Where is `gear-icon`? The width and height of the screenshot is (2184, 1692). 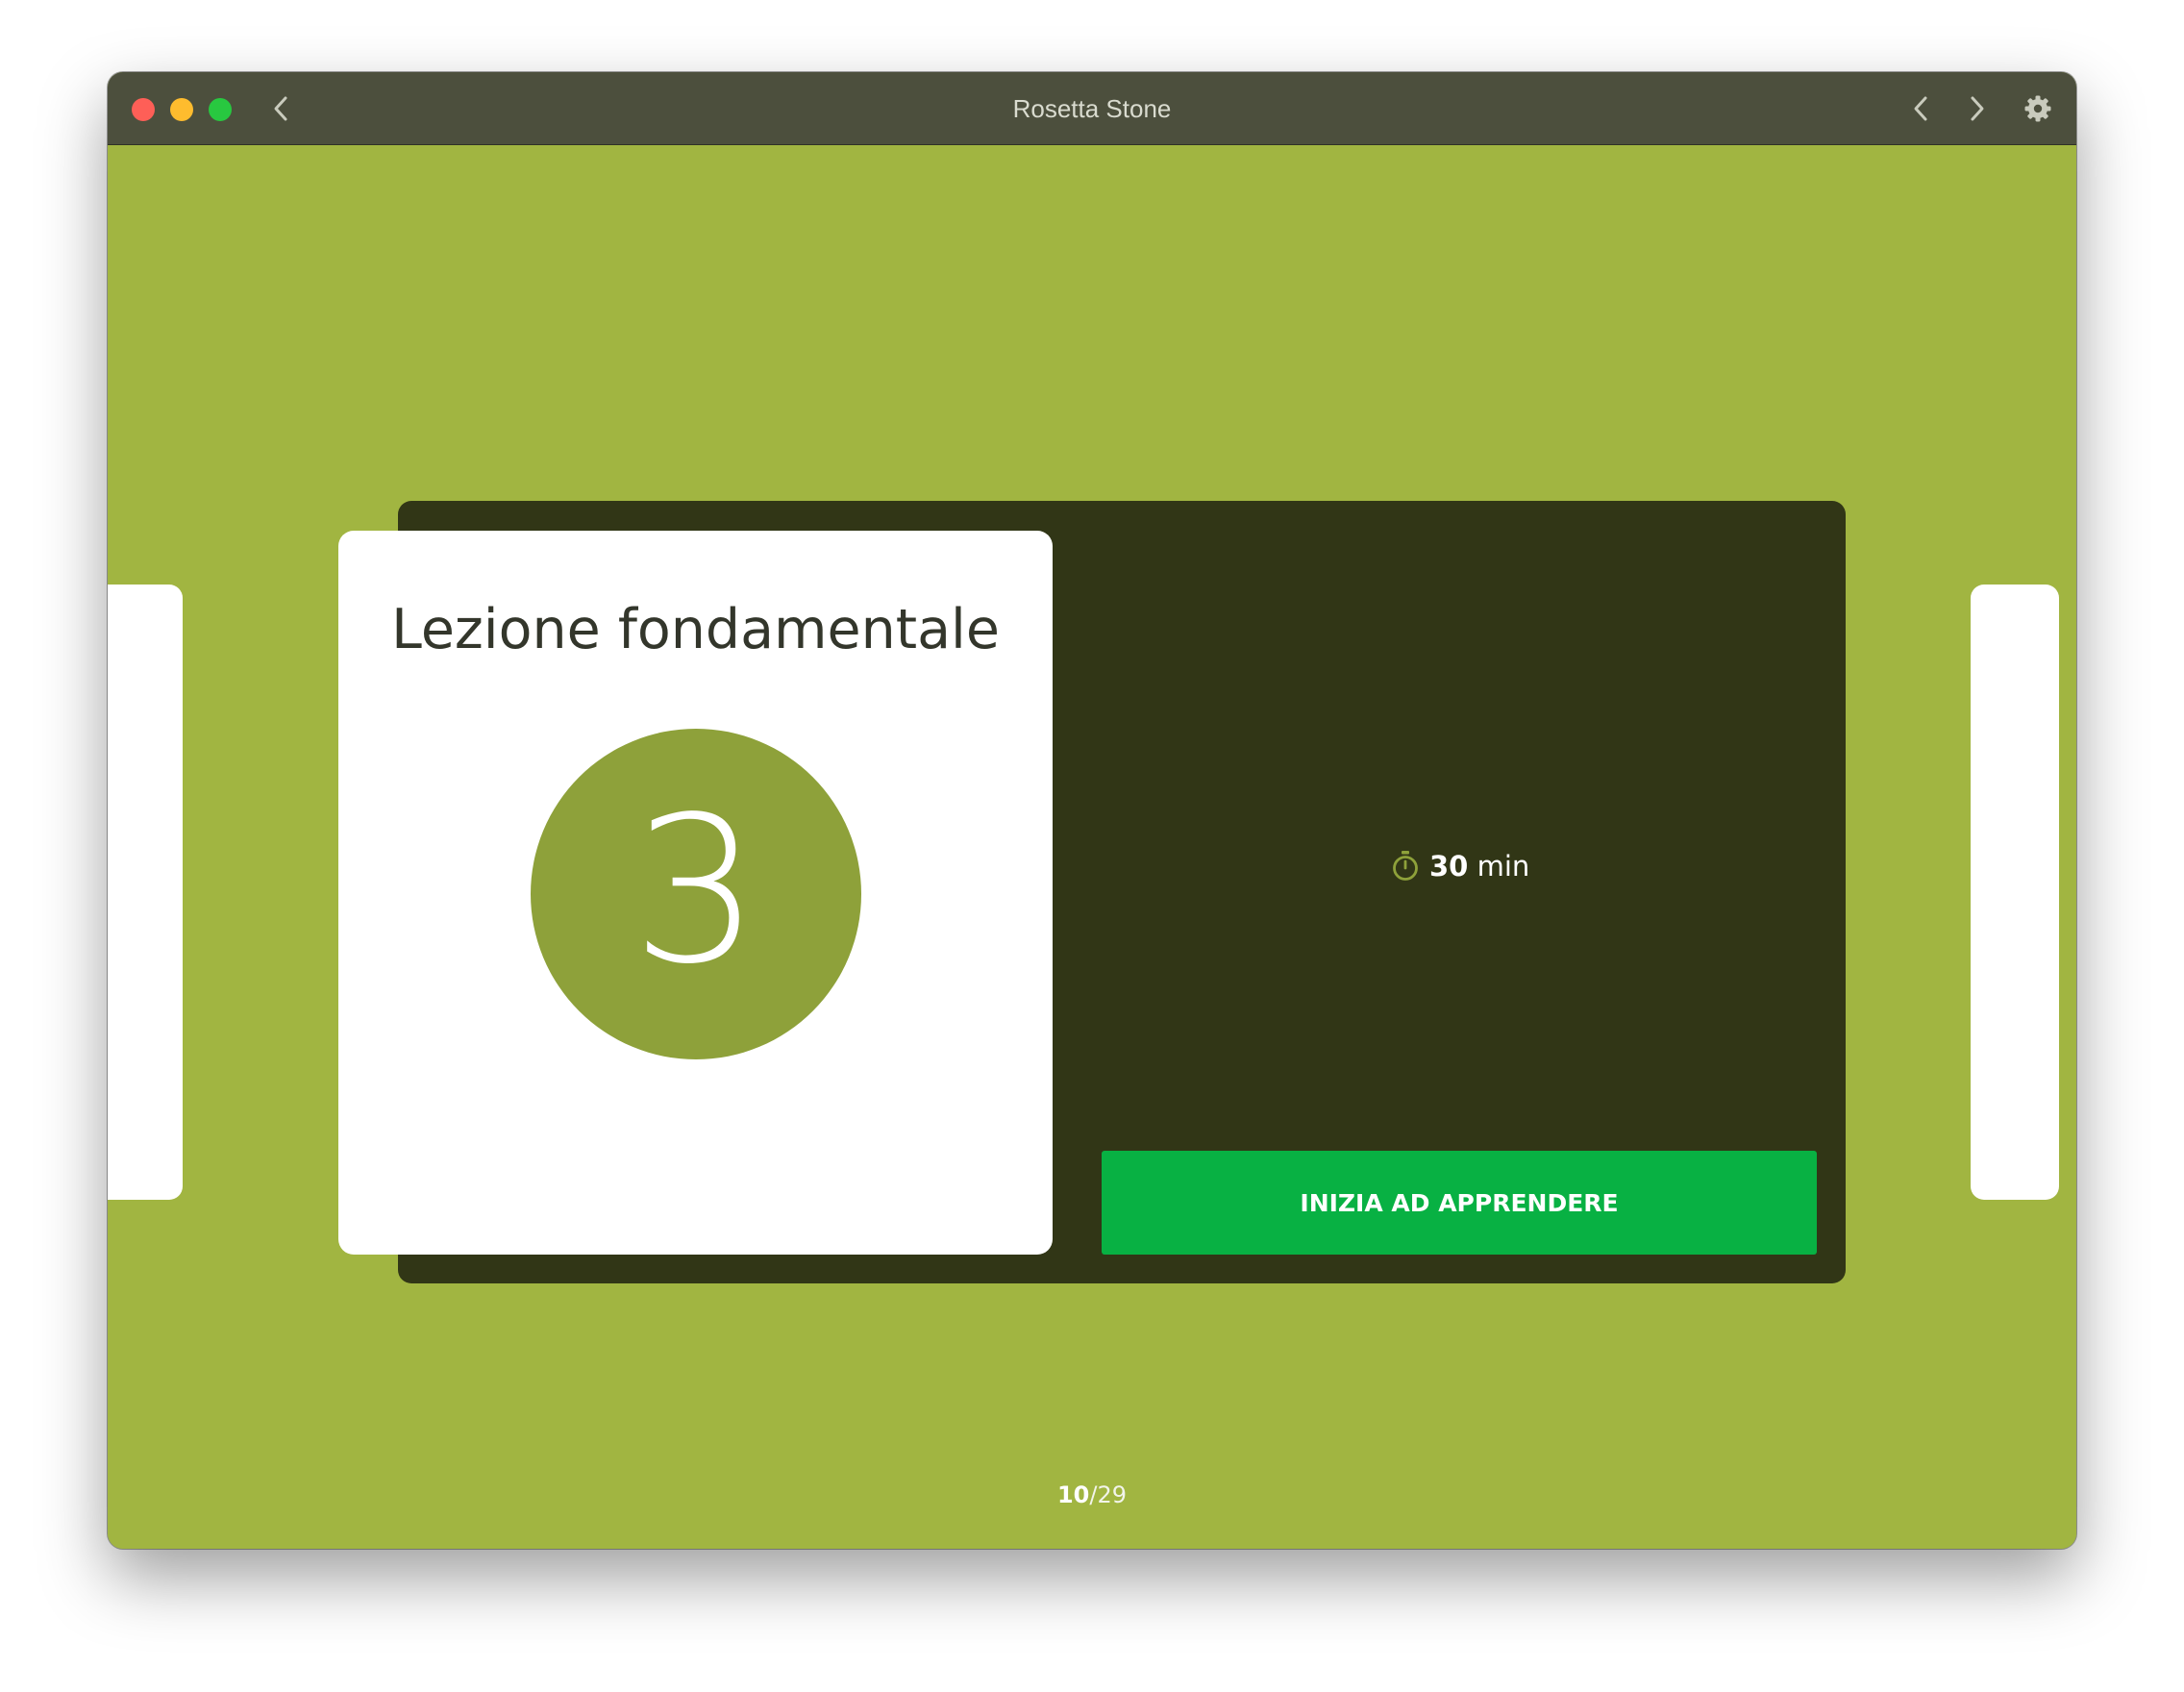
gear-icon is located at coordinates (2037, 108).